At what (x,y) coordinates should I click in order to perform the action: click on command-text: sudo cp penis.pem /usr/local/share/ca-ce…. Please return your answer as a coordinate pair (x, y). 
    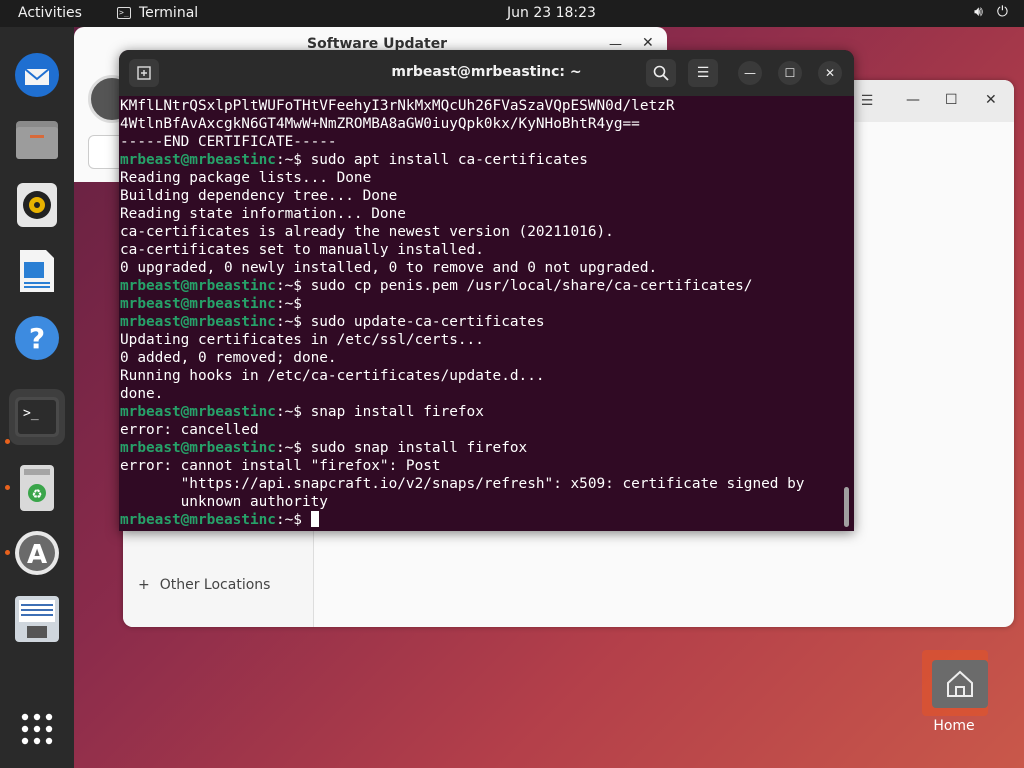
    Looking at the image, I should click on (531, 286).